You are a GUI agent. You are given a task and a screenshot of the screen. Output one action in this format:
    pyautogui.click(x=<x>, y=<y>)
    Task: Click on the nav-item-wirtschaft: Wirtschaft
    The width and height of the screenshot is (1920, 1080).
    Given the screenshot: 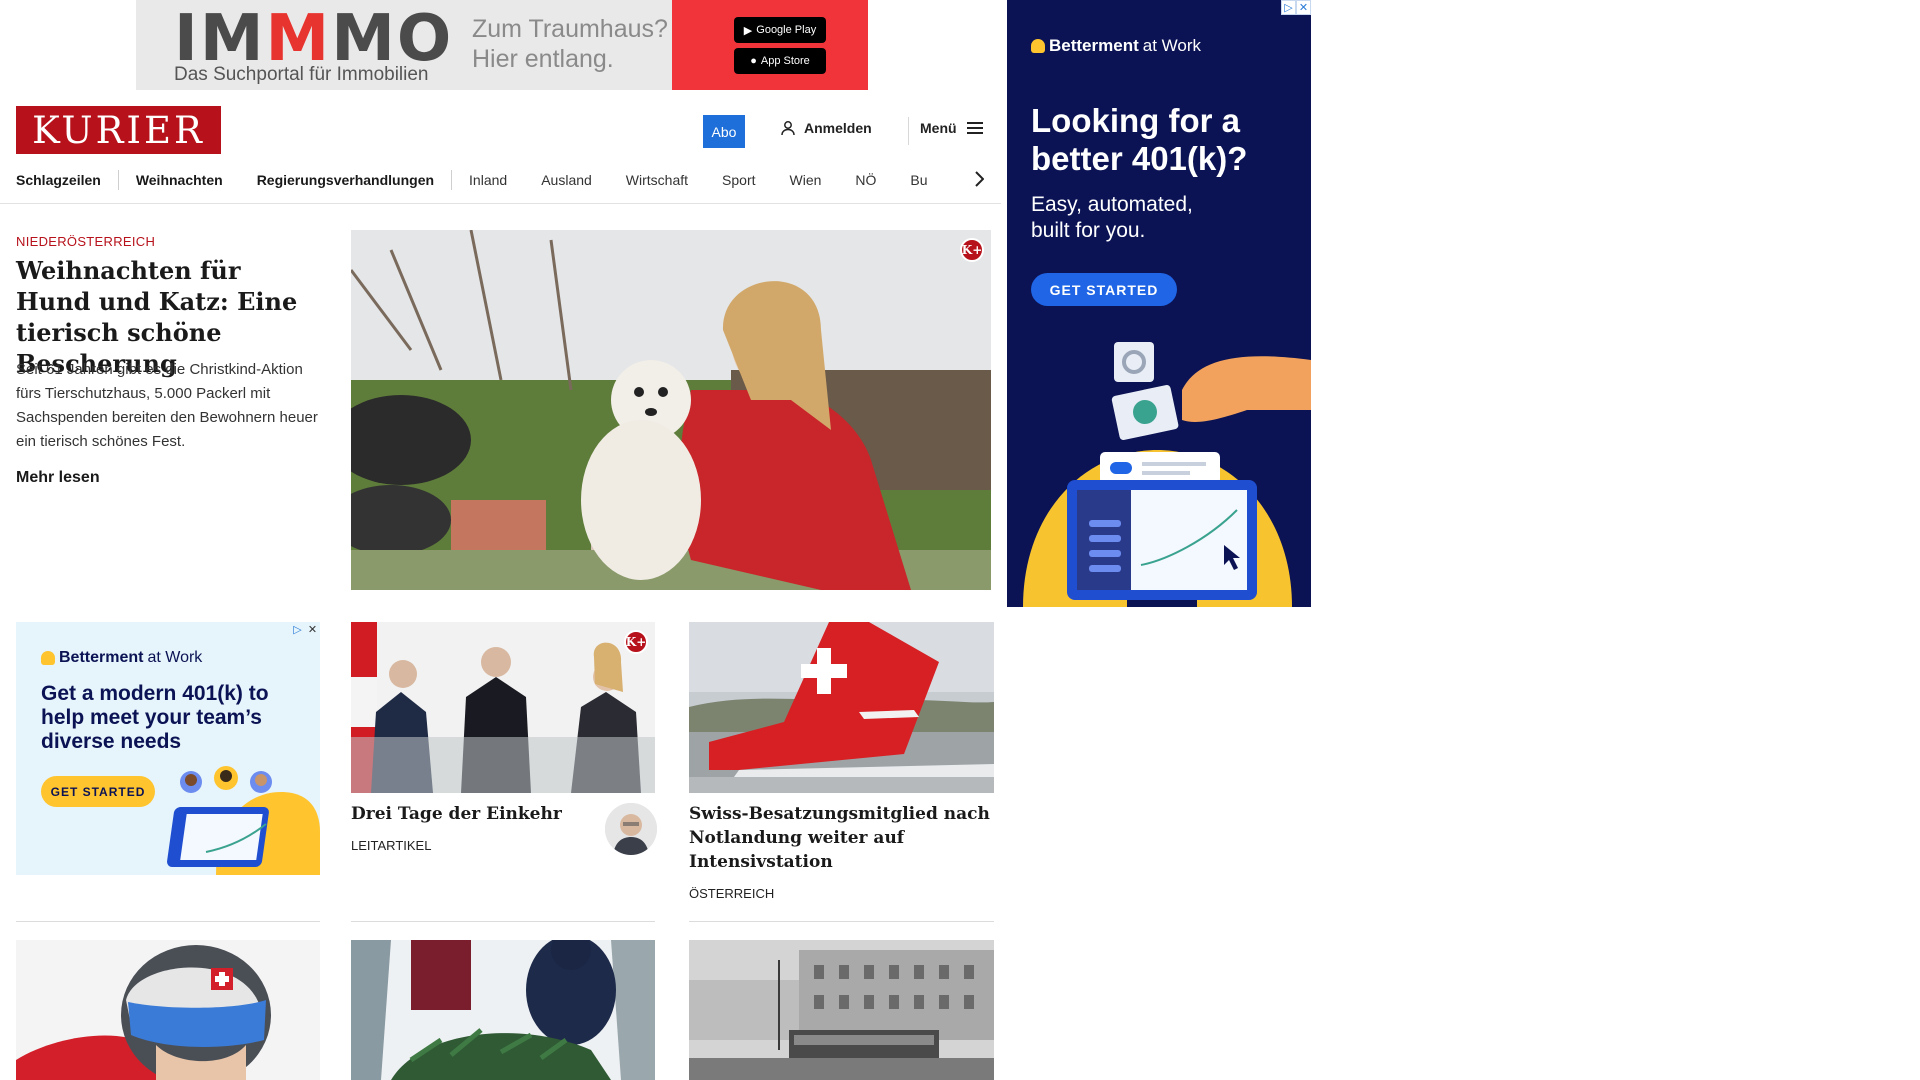 What is the action you would take?
    pyautogui.click(x=657, y=180)
    